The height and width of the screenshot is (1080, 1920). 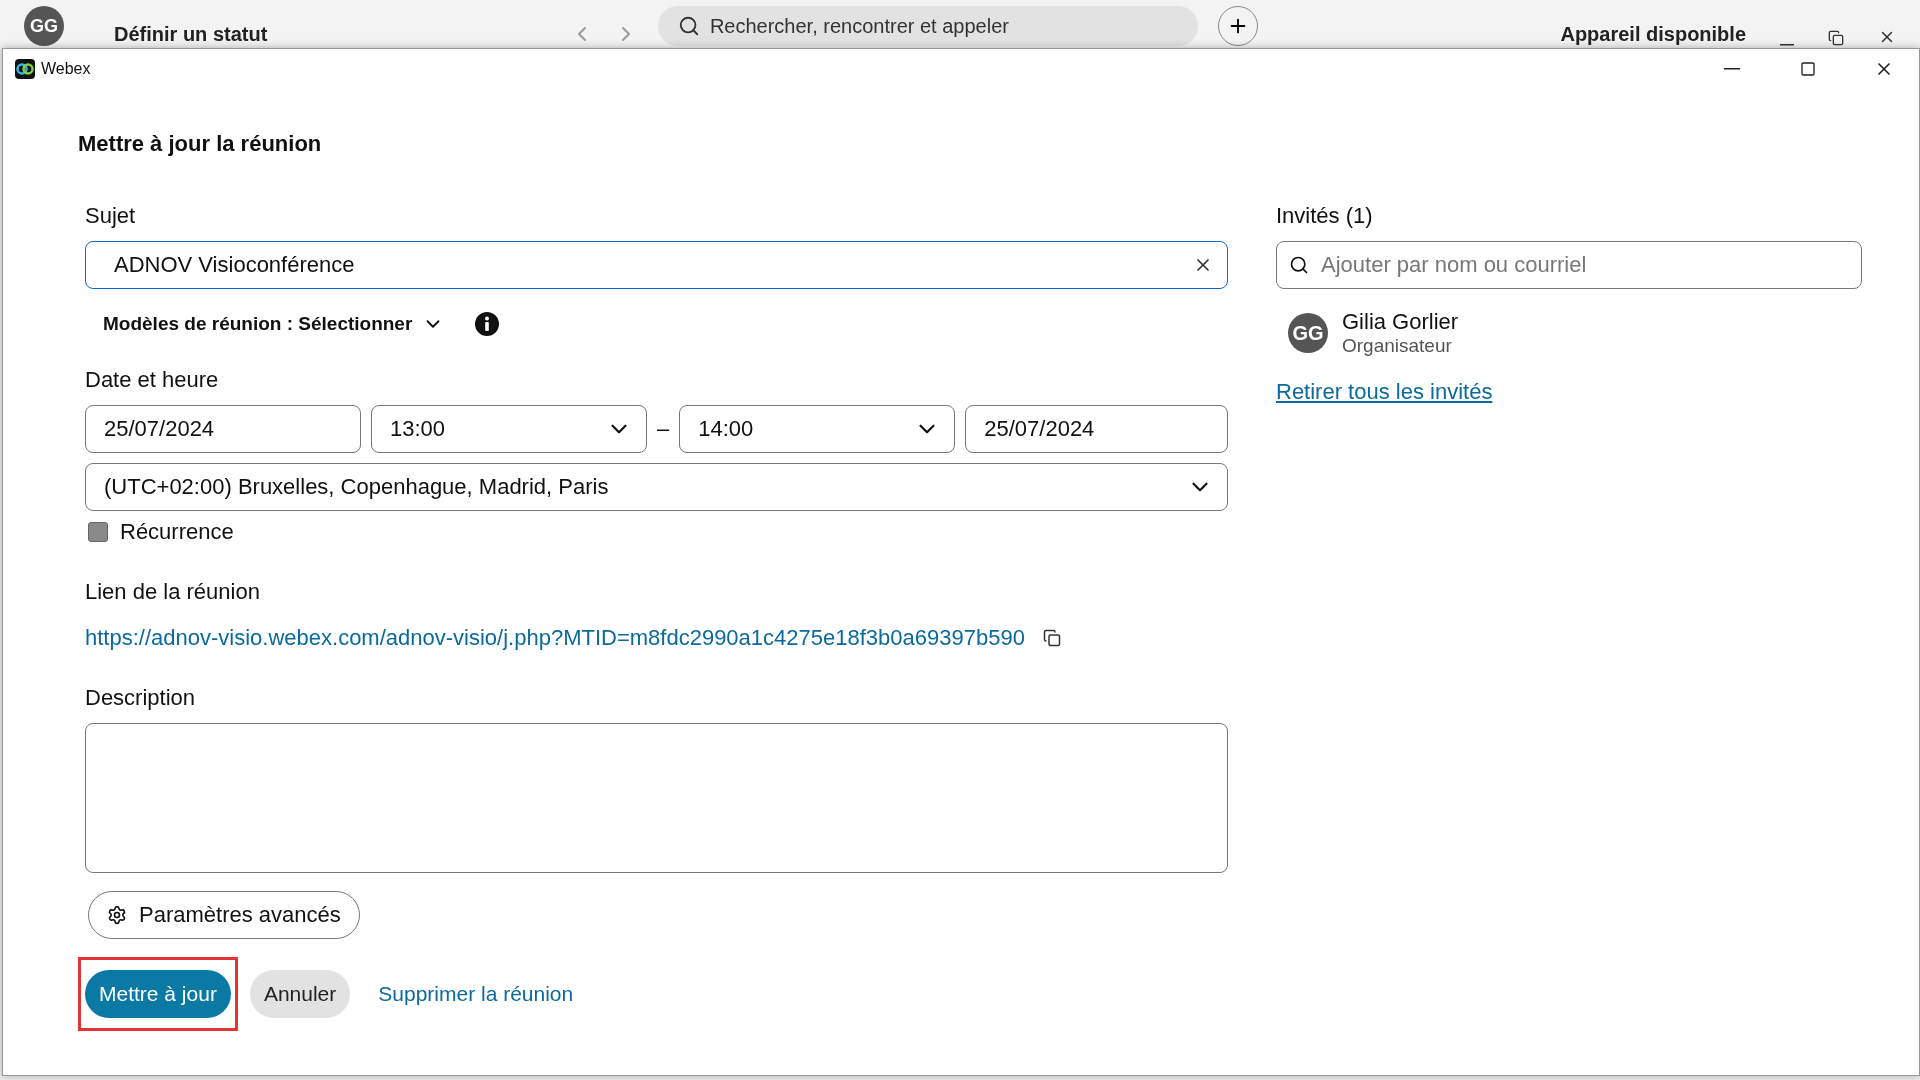 I want to click on info-icon, so click(x=487, y=324).